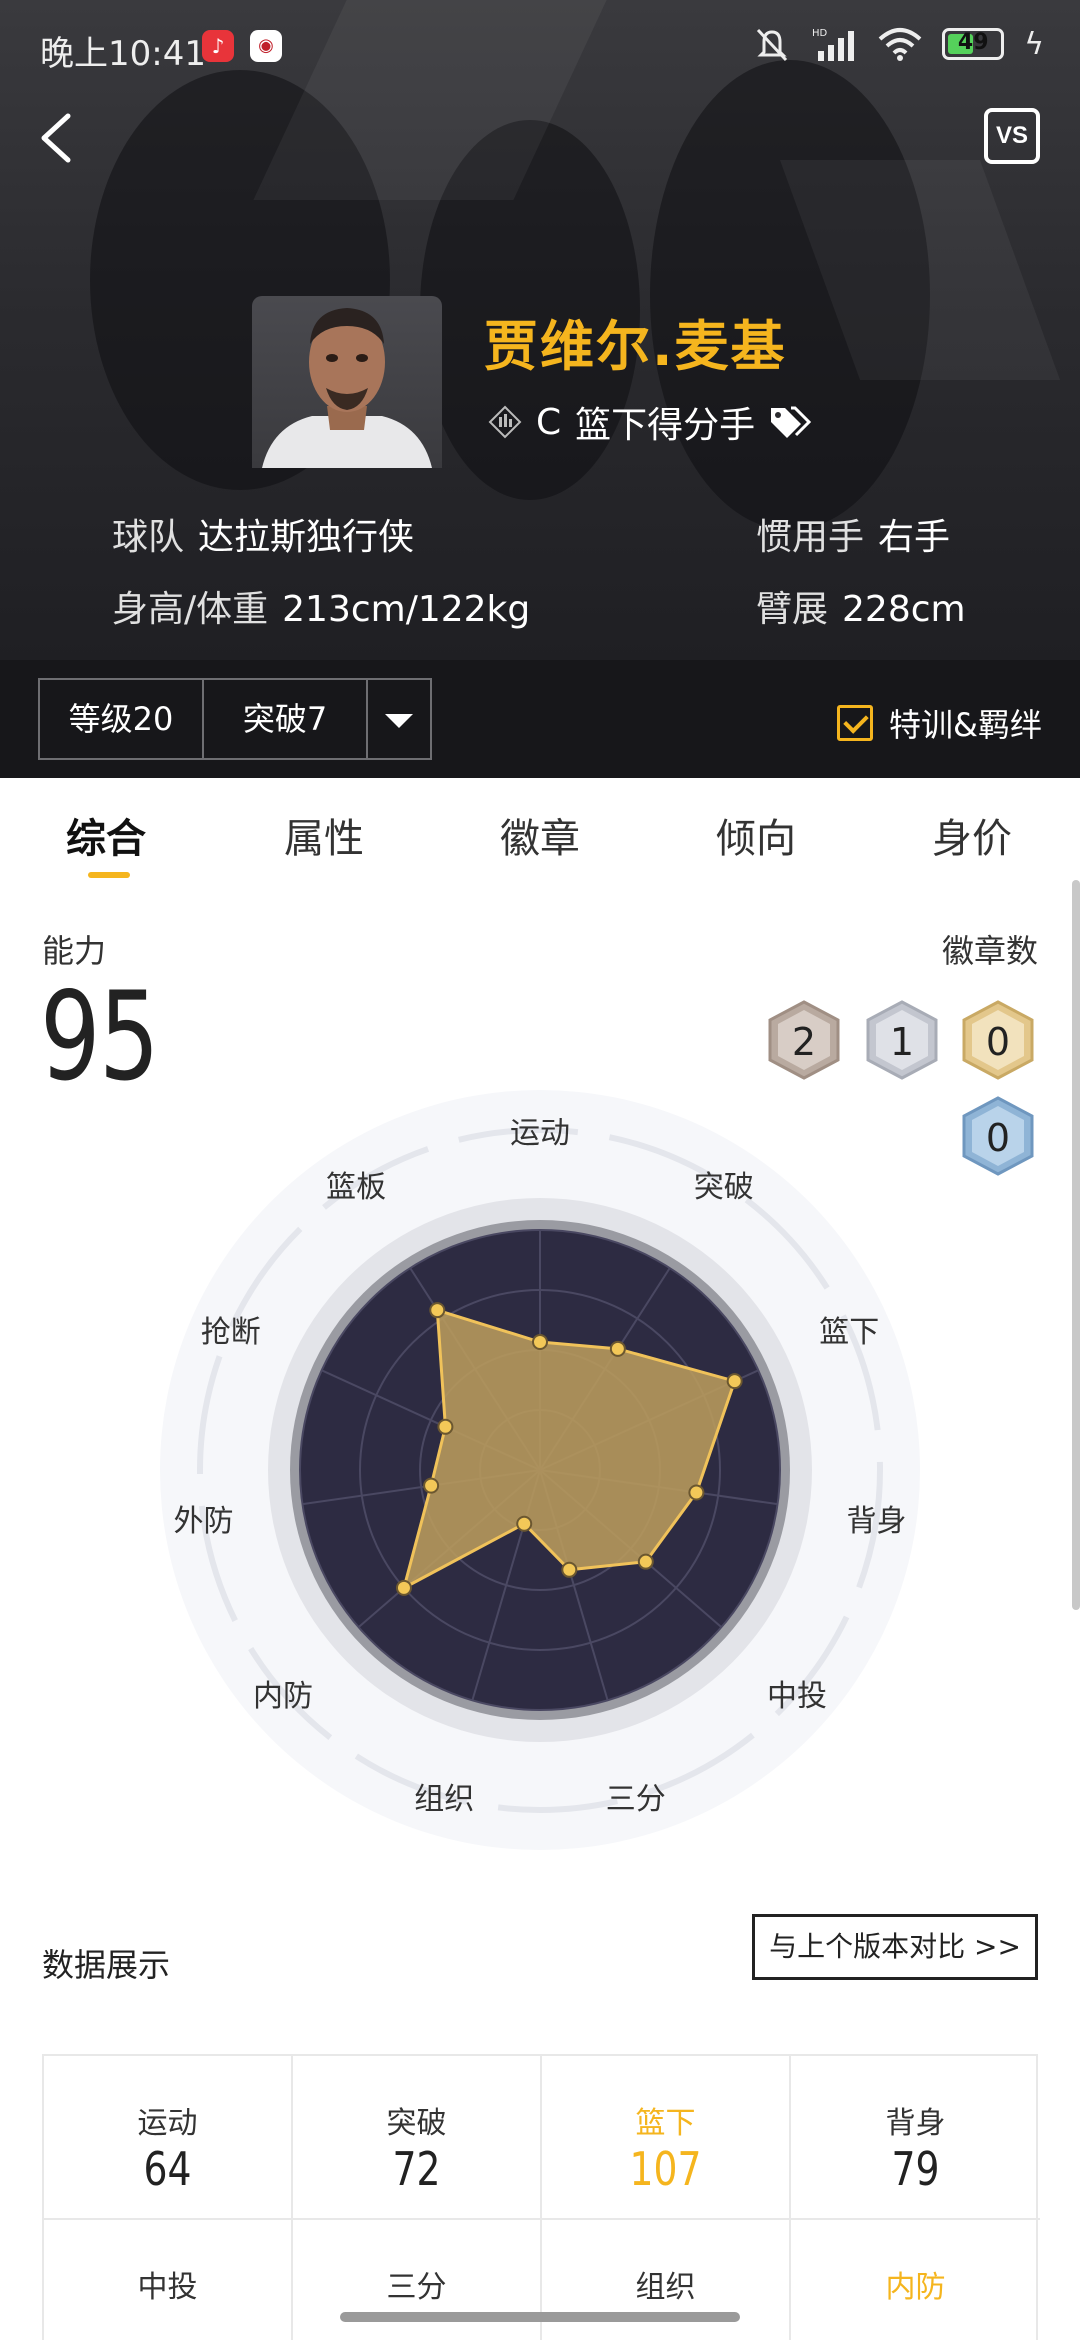 This screenshot has width=1080, height=2340. I want to click on position-chip-icon, so click(505, 422).